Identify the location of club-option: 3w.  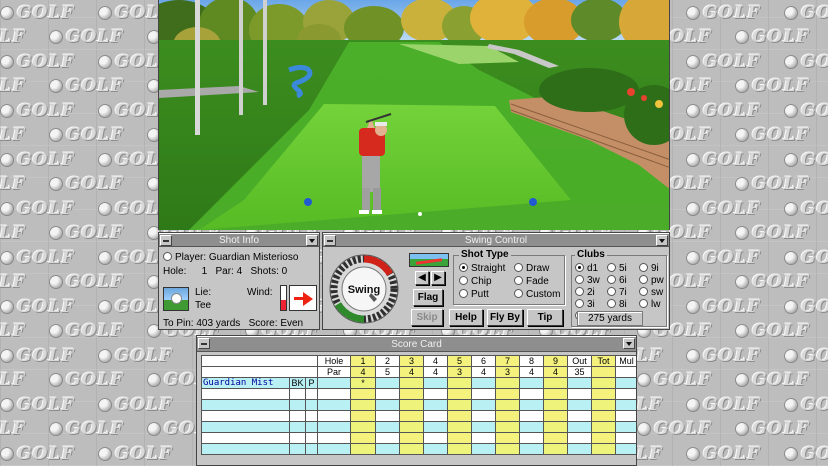
(587, 280).